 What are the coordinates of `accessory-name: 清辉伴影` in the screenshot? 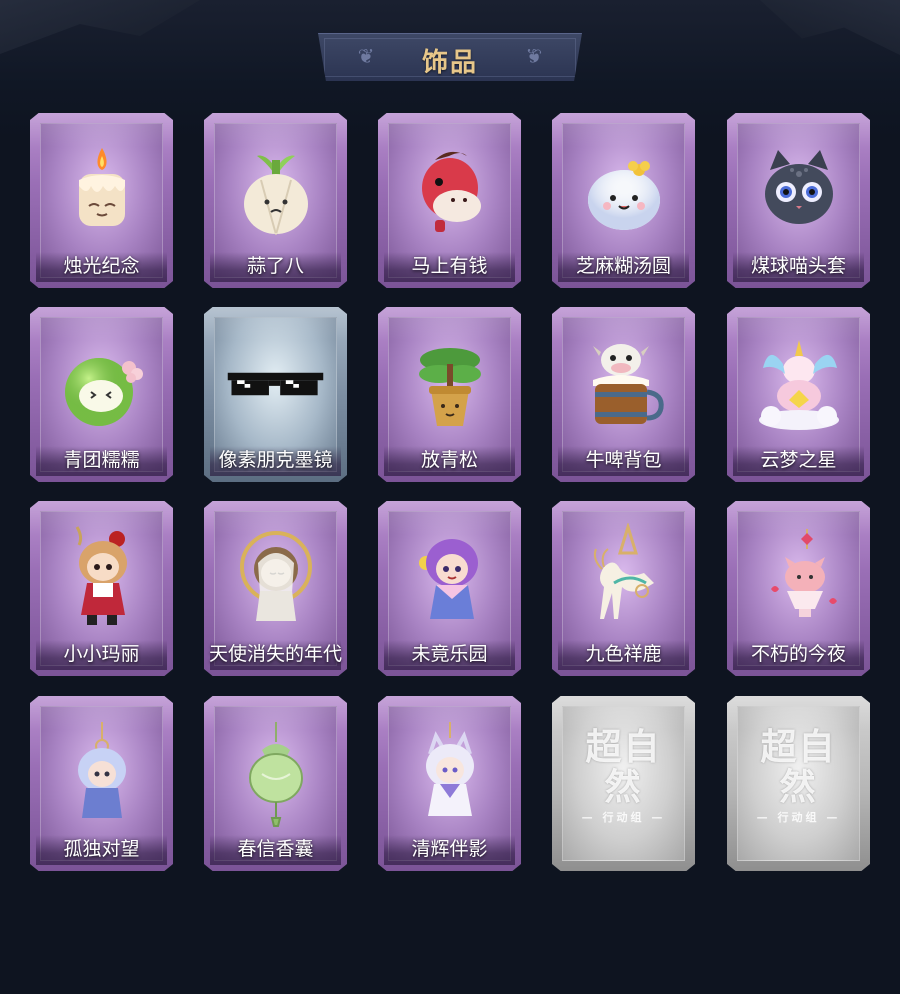 It's located at (449, 849).